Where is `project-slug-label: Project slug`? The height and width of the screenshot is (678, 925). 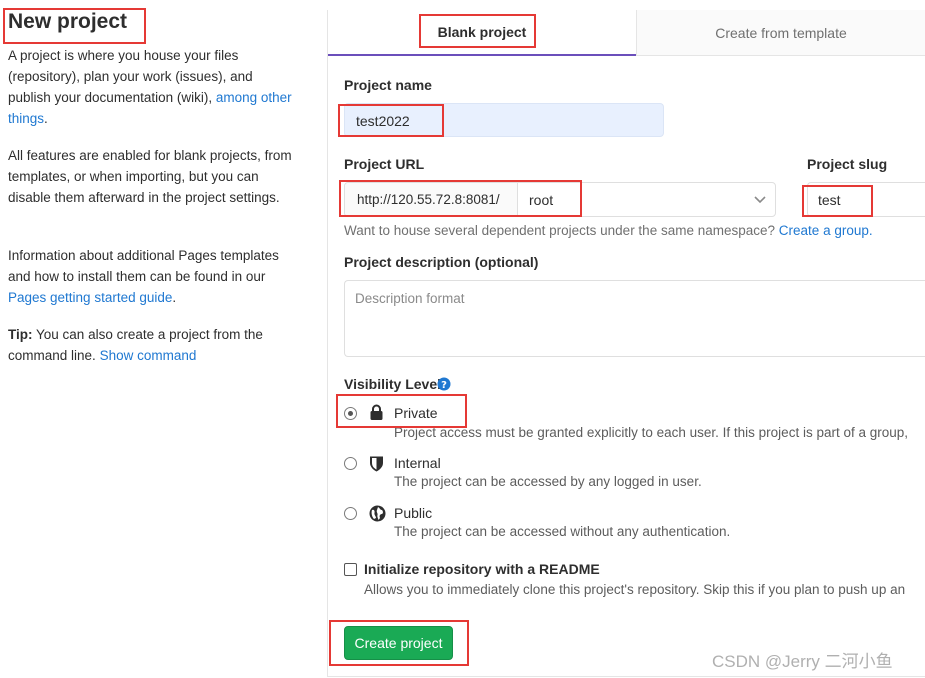
project-slug-label: Project slug is located at coordinates (847, 164).